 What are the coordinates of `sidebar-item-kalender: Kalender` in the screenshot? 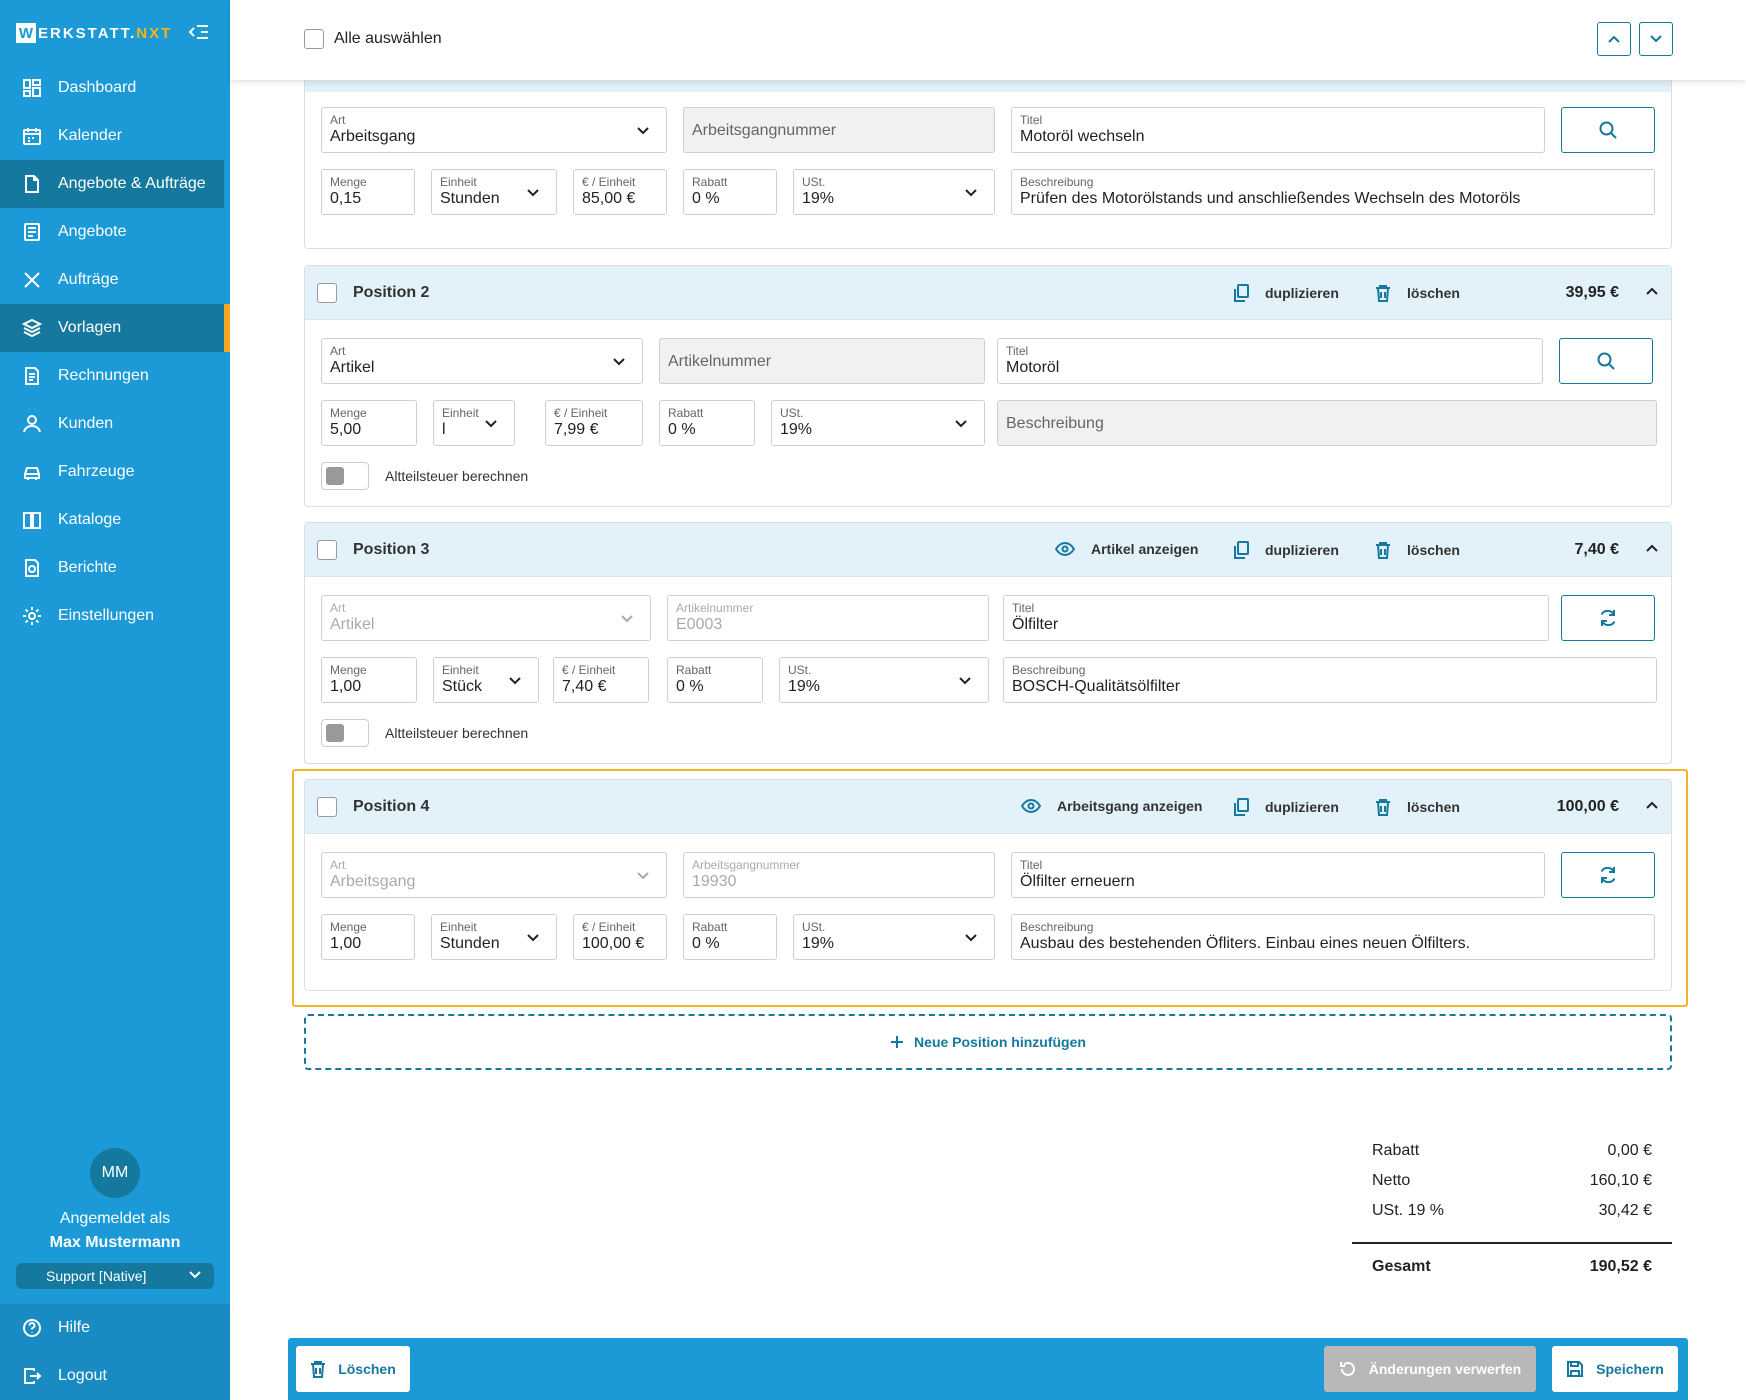 It's located at (115, 136).